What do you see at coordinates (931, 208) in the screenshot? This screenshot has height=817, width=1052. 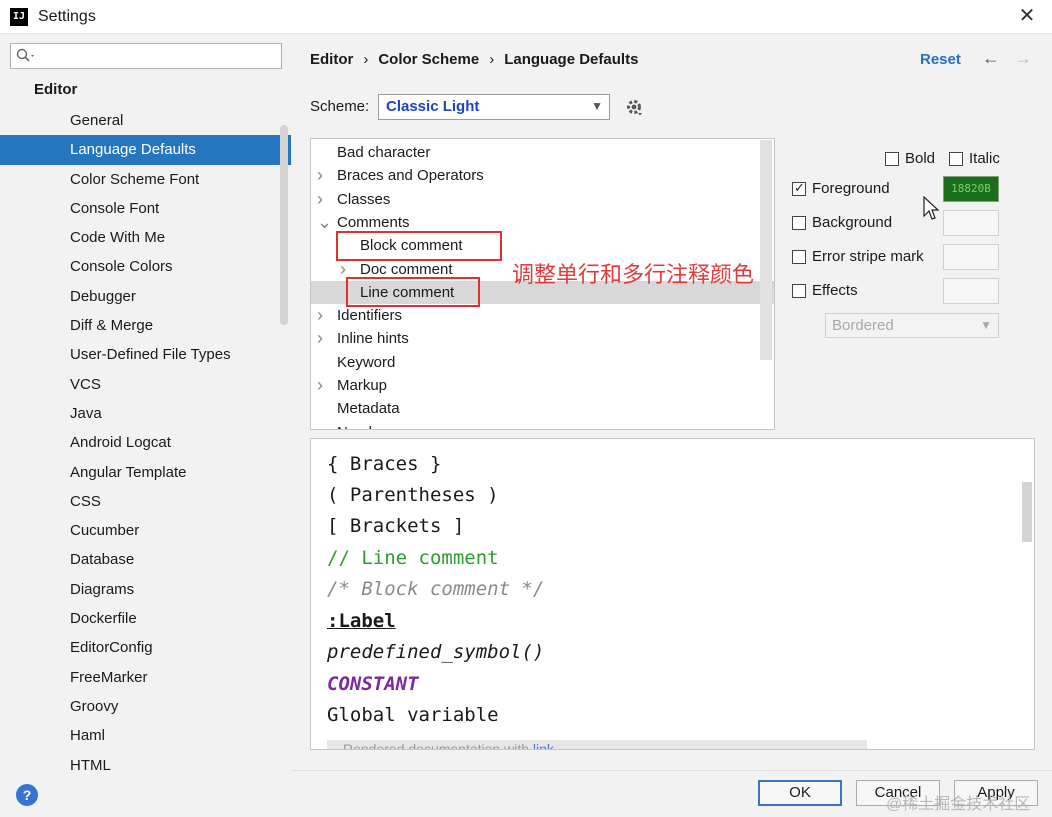 I see `mouse-cursor-icon` at bounding box center [931, 208].